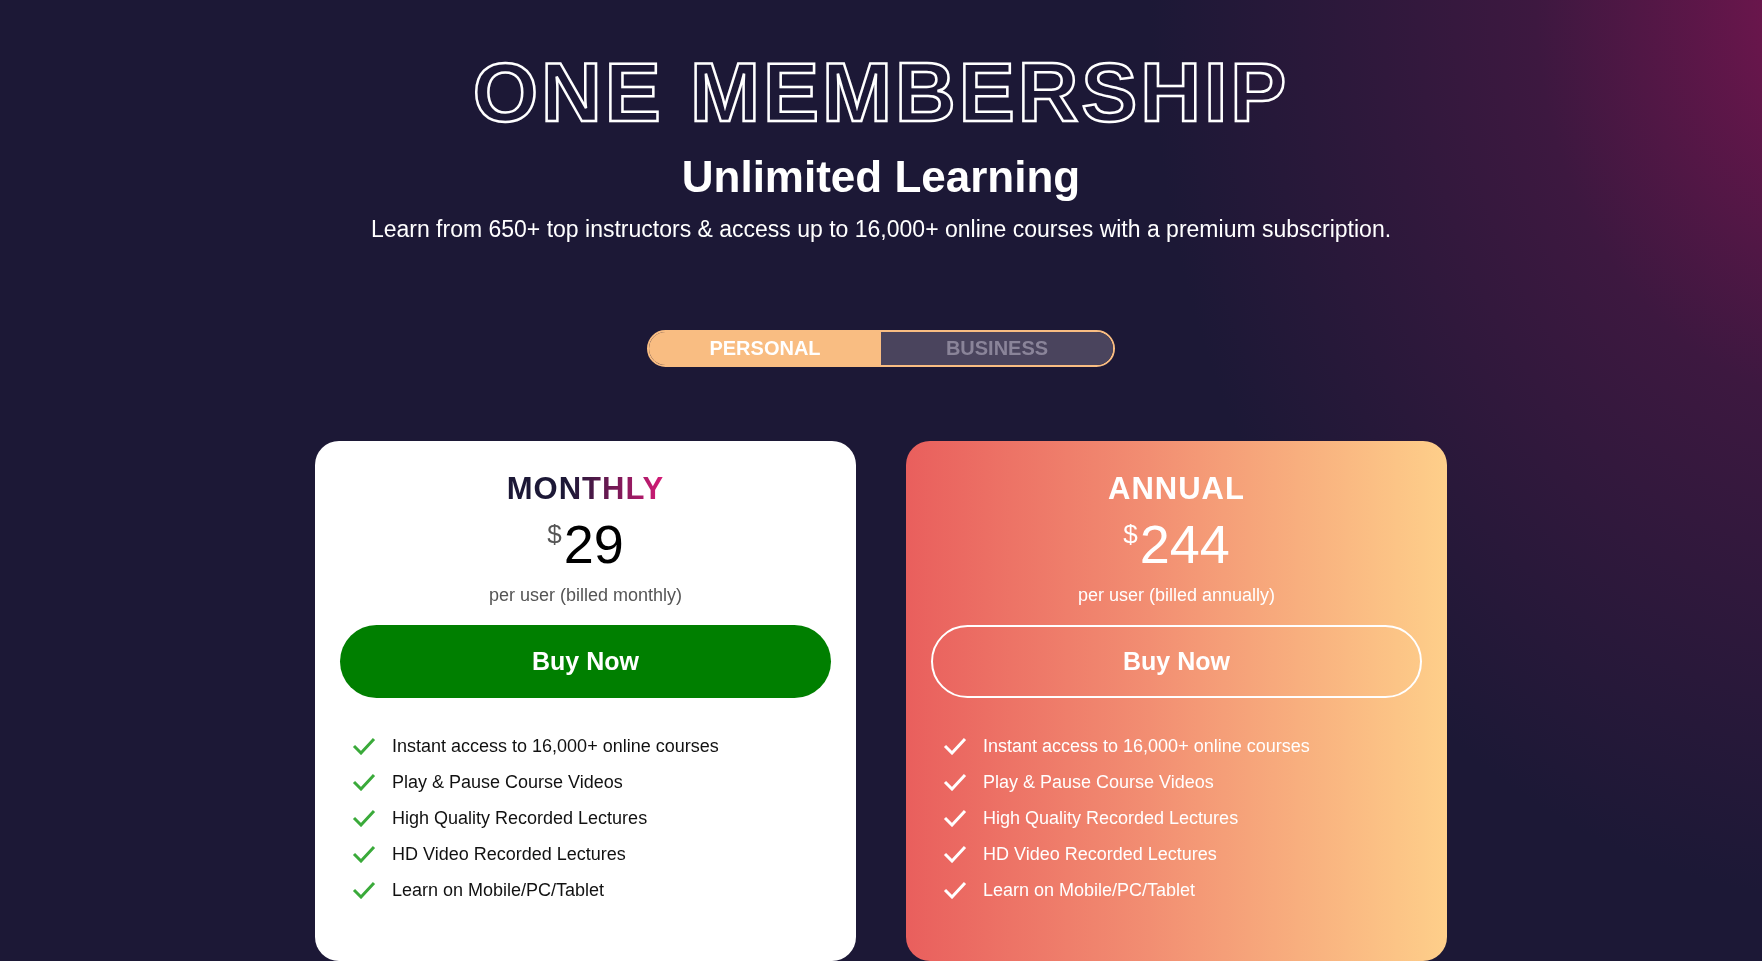 The width and height of the screenshot is (1762, 961). Describe the element at coordinates (1184, 544) in the screenshot. I see `plan-price: 244` at that location.